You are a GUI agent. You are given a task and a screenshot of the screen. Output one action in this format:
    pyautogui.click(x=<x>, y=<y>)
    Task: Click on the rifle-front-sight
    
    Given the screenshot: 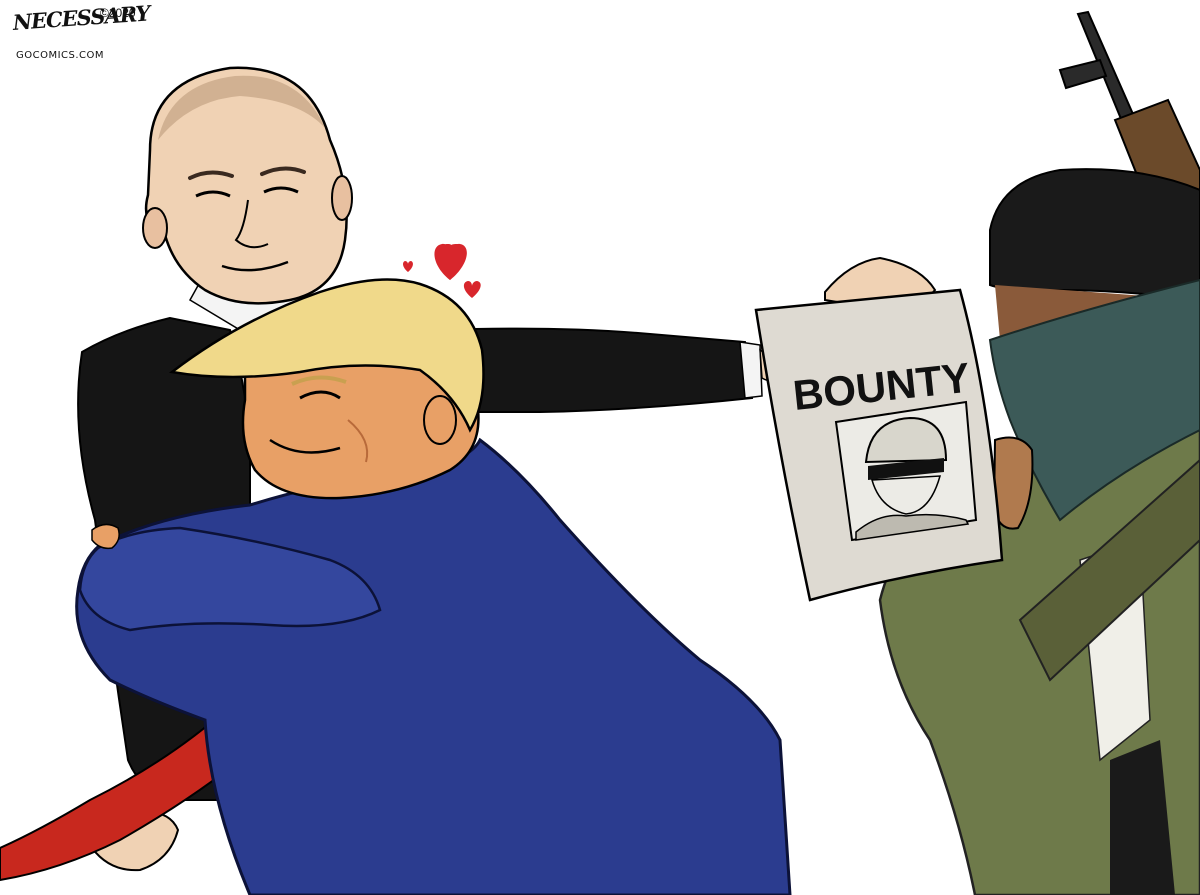 What is the action you would take?
    pyautogui.click(x=1083, y=74)
    